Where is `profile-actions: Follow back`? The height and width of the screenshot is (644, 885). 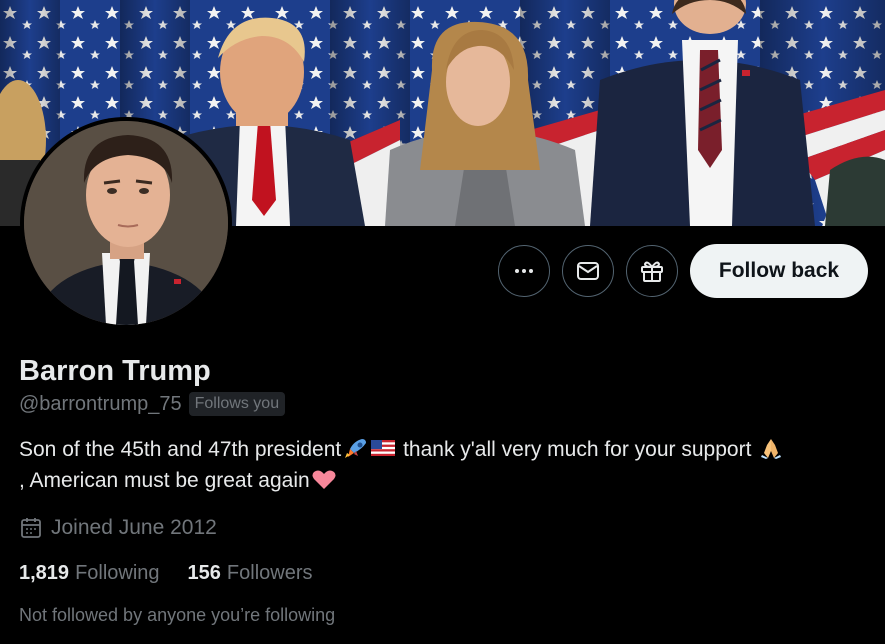 profile-actions: Follow back is located at coordinates (683, 271).